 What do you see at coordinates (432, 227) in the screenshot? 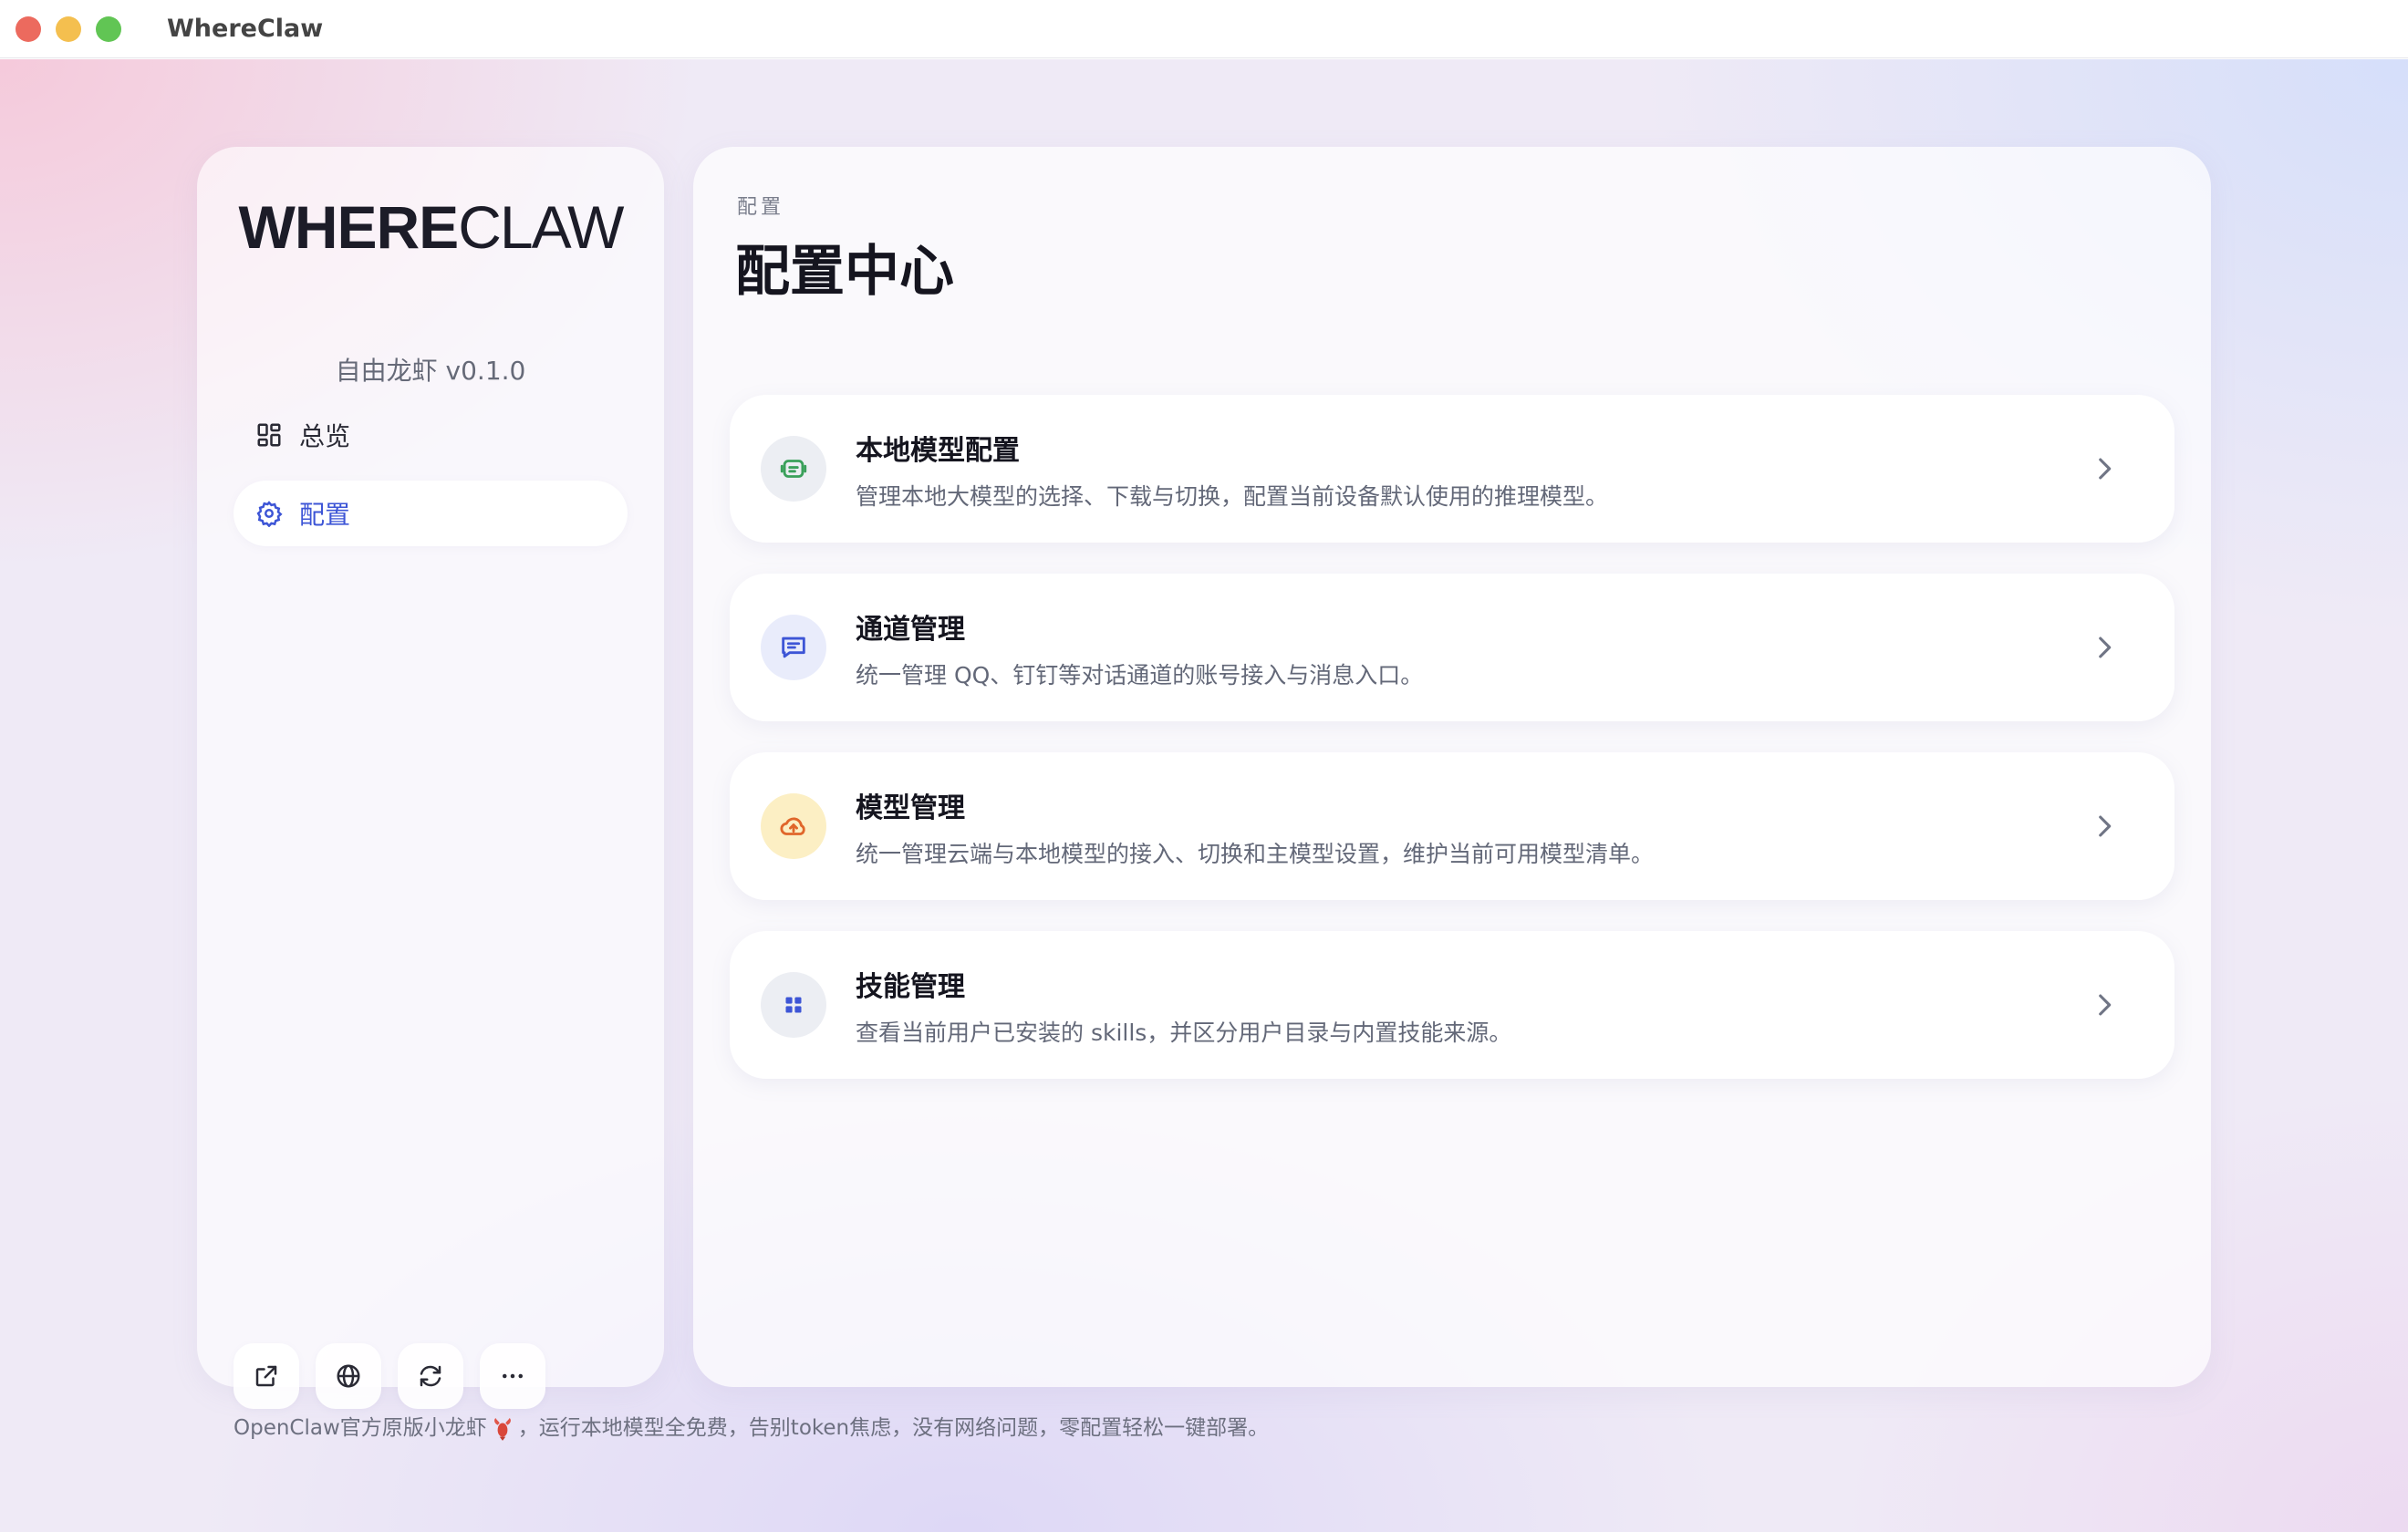
I see `app-logo: WHERECLAW` at bounding box center [432, 227].